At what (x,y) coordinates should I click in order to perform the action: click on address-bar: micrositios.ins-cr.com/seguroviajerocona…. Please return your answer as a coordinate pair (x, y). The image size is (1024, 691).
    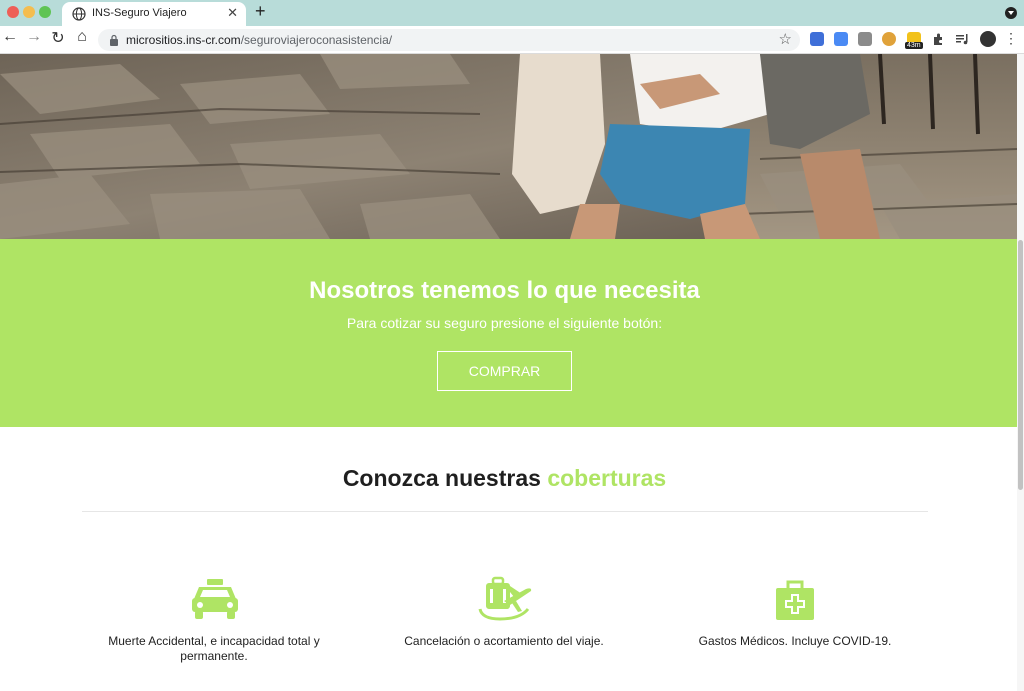
    Looking at the image, I should click on (449, 40).